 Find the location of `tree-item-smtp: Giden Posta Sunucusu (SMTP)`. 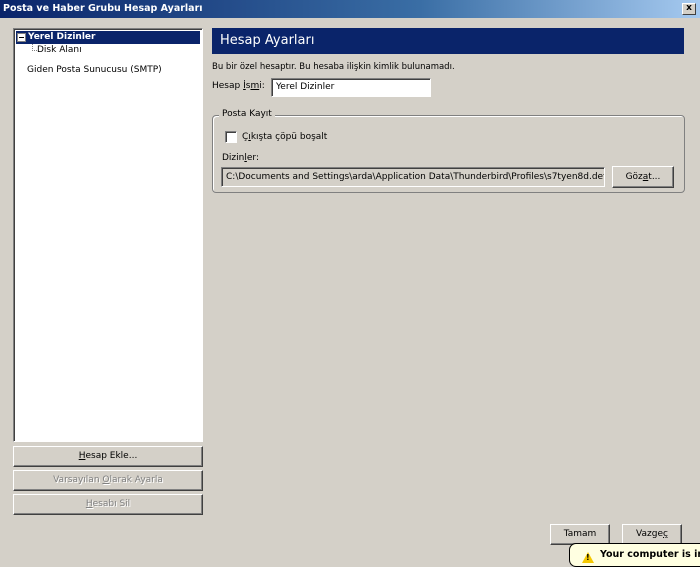

tree-item-smtp: Giden Posta Sunucusu (SMTP) is located at coordinates (94, 70).